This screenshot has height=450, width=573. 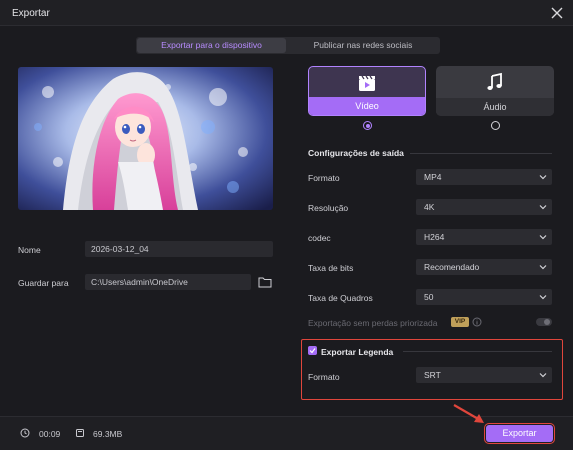 What do you see at coordinates (168, 282) in the screenshot?
I see `save-path-input: C:\Users\admin\OneDrive` at bounding box center [168, 282].